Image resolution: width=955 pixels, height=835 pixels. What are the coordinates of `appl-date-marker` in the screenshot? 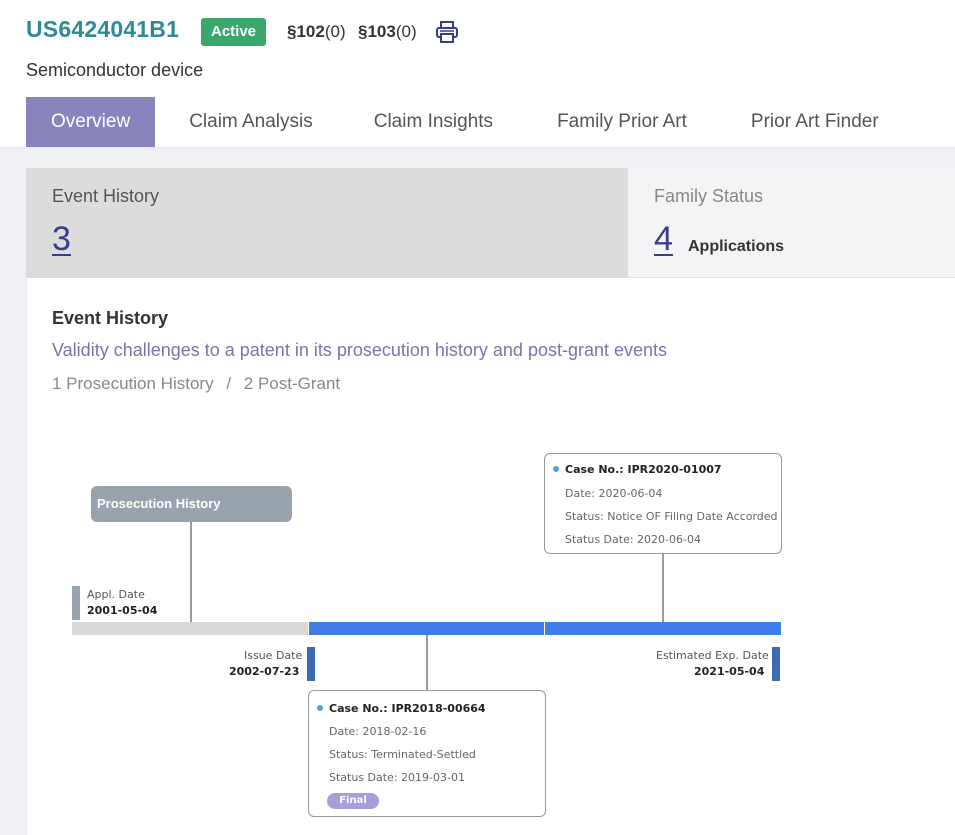 It's located at (76, 603).